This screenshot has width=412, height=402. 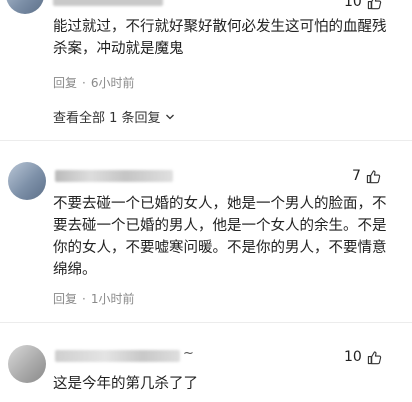 What do you see at coordinates (220, 38) in the screenshot?
I see `comment-text: 能过就过，不行就好聚好散何必发生这可怕的血醒残杀案，冲动就是魔鬼` at bounding box center [220, 38].